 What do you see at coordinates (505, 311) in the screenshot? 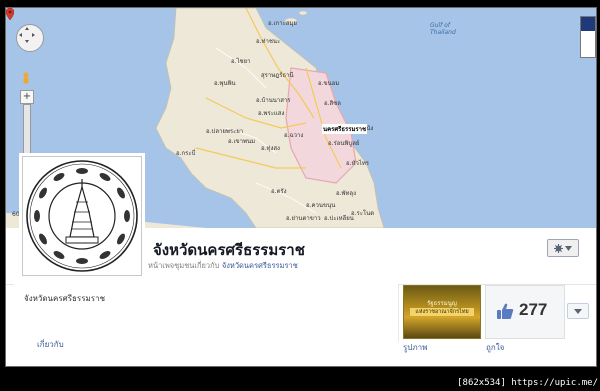
I see `thumbs-up-icon` at bounding box center [505, 311].